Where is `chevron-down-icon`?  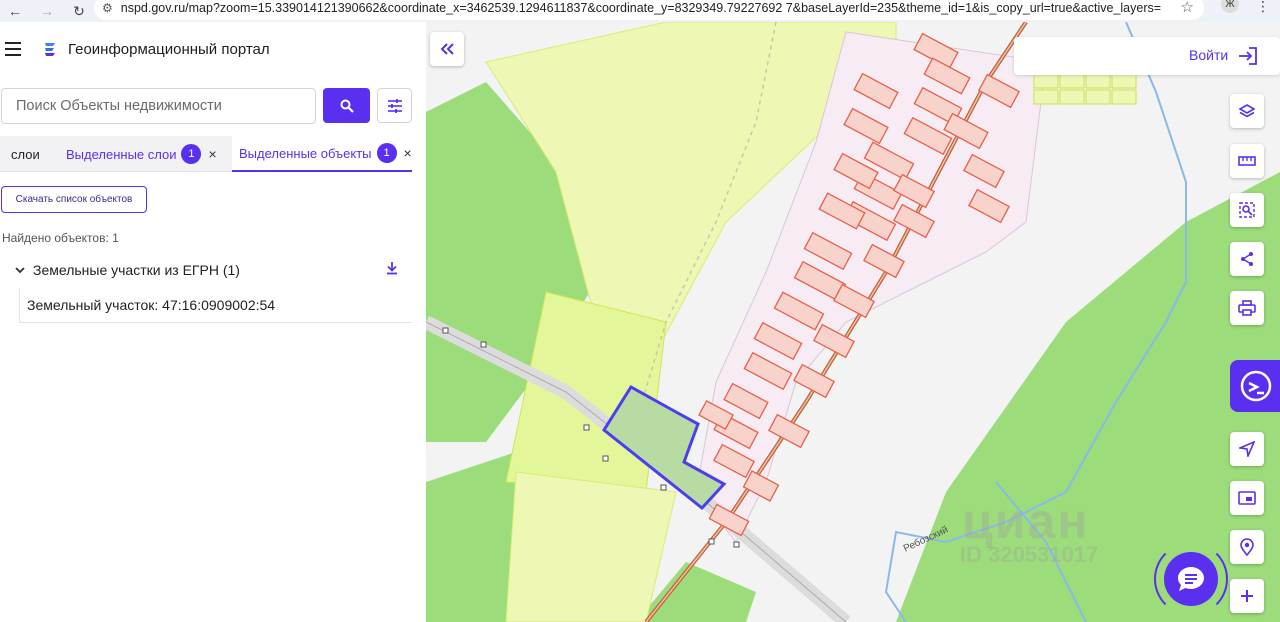
chevron-down-icon is located at coordinates (21, 270).